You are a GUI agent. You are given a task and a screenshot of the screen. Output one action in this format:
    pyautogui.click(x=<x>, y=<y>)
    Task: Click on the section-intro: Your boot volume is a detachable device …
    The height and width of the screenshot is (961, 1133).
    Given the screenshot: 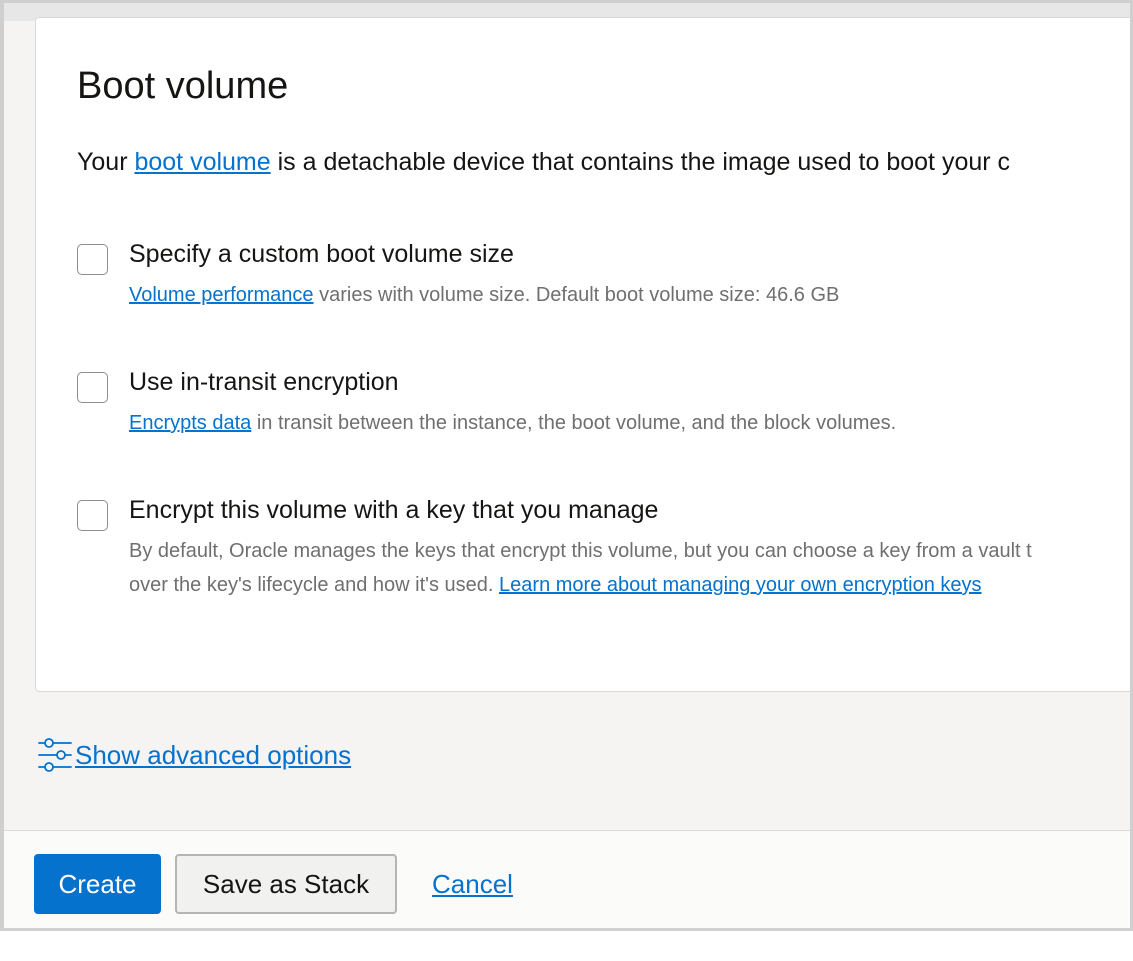 What is the action you would take?
    pyautogui.click(x=543, y=162)
    